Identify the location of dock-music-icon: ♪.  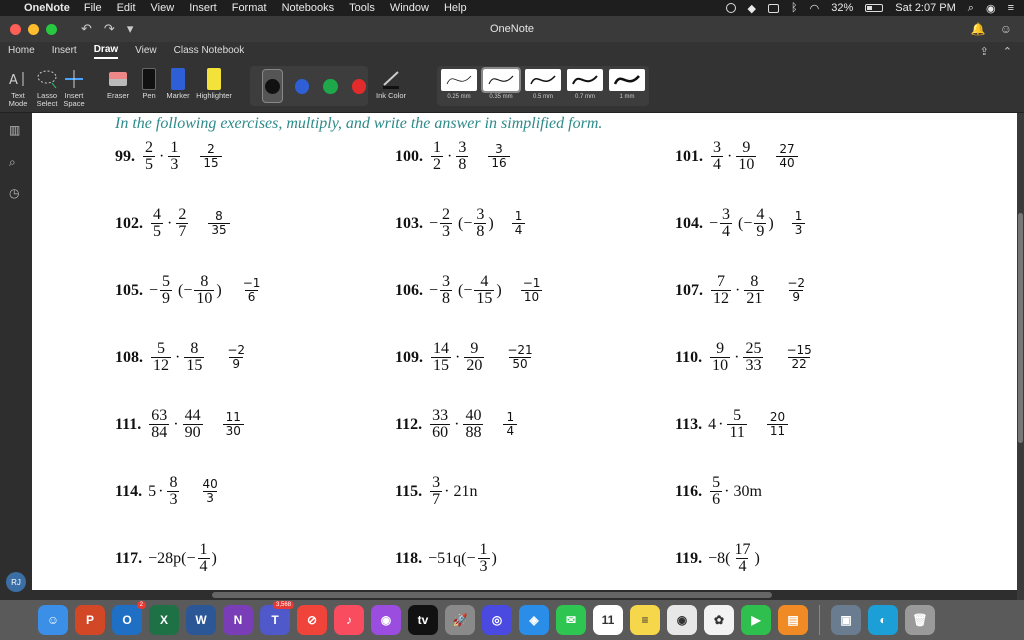
(349, 620).